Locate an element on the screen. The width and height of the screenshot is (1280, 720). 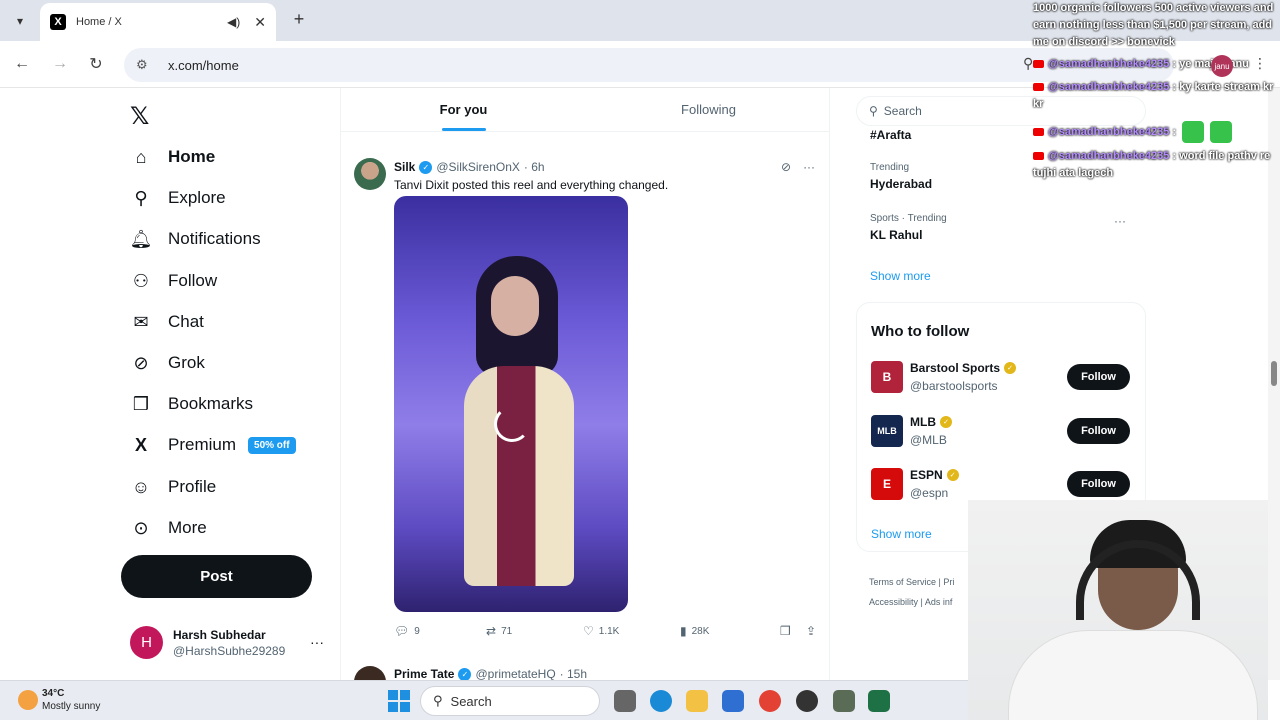
bookmark-button: ❒ is located at coordinates (793, 631).